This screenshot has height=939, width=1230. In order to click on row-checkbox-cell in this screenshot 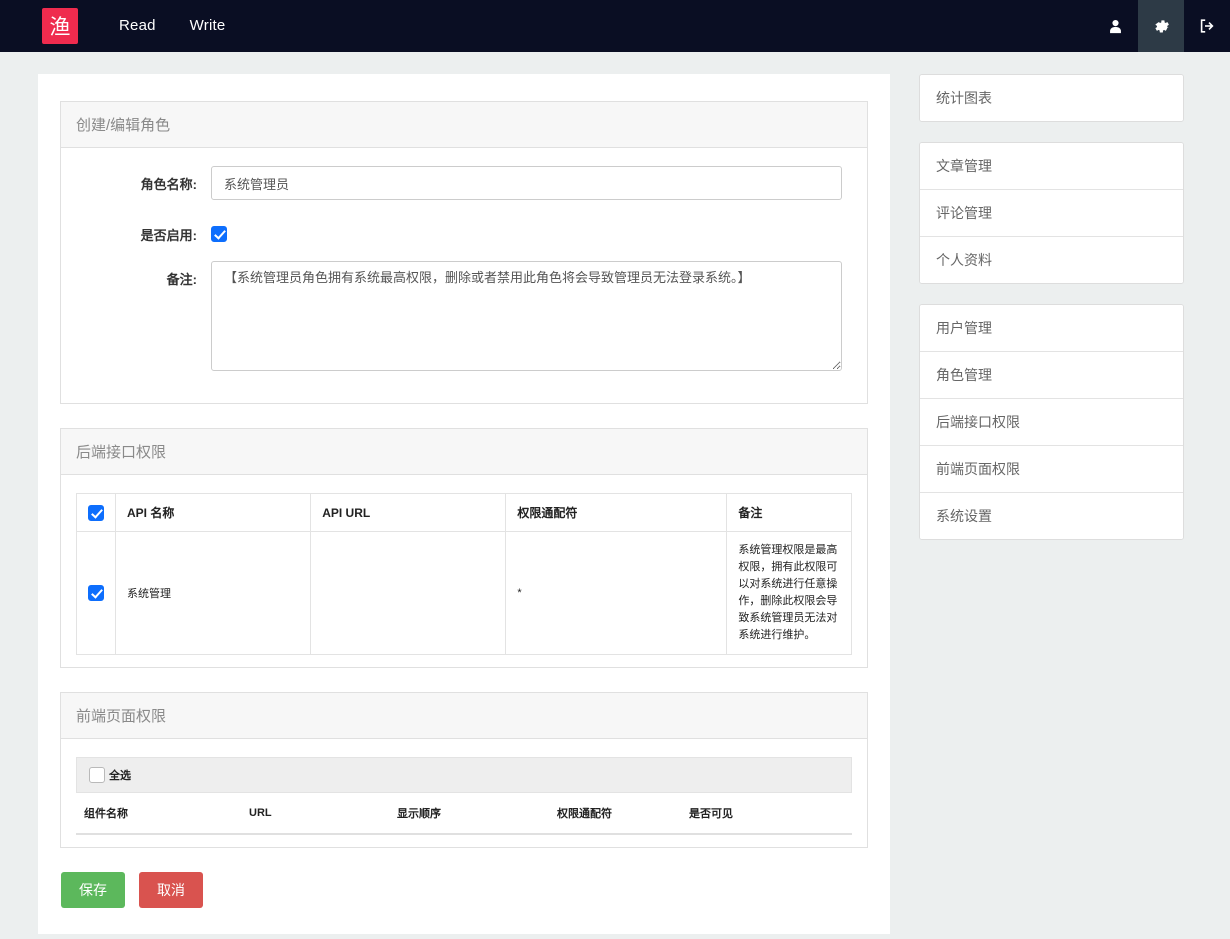, I will do `click(96, 593)`.